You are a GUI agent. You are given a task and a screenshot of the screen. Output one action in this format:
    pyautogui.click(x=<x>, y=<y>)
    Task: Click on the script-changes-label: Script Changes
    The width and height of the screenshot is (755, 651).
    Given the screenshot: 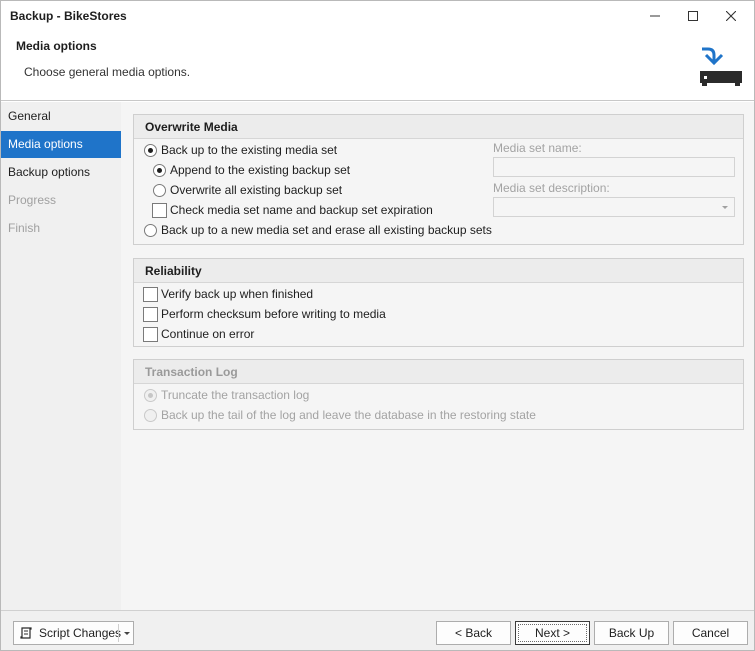 What is the action you would take?
    pyautogui.click(x=80, y=633)
    